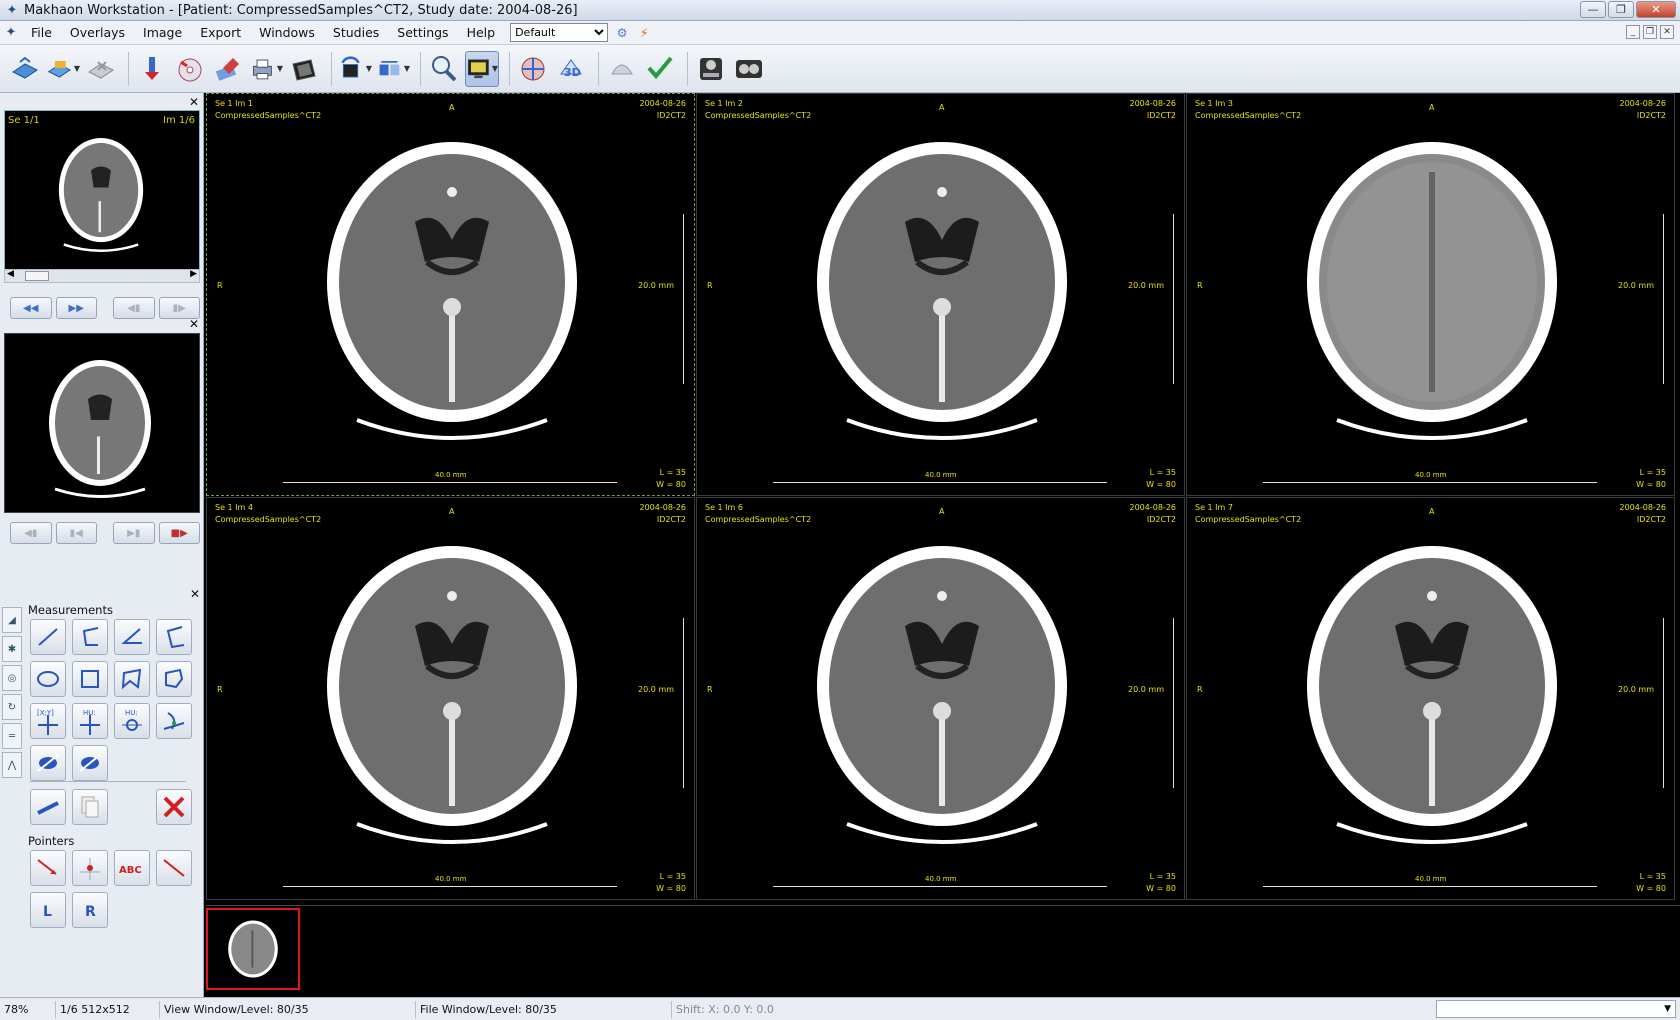  What do you see at coordinates (90, 763) in the screenshot?
I see `calibrate-alt-tool-button` at bounding box center [90, 763].